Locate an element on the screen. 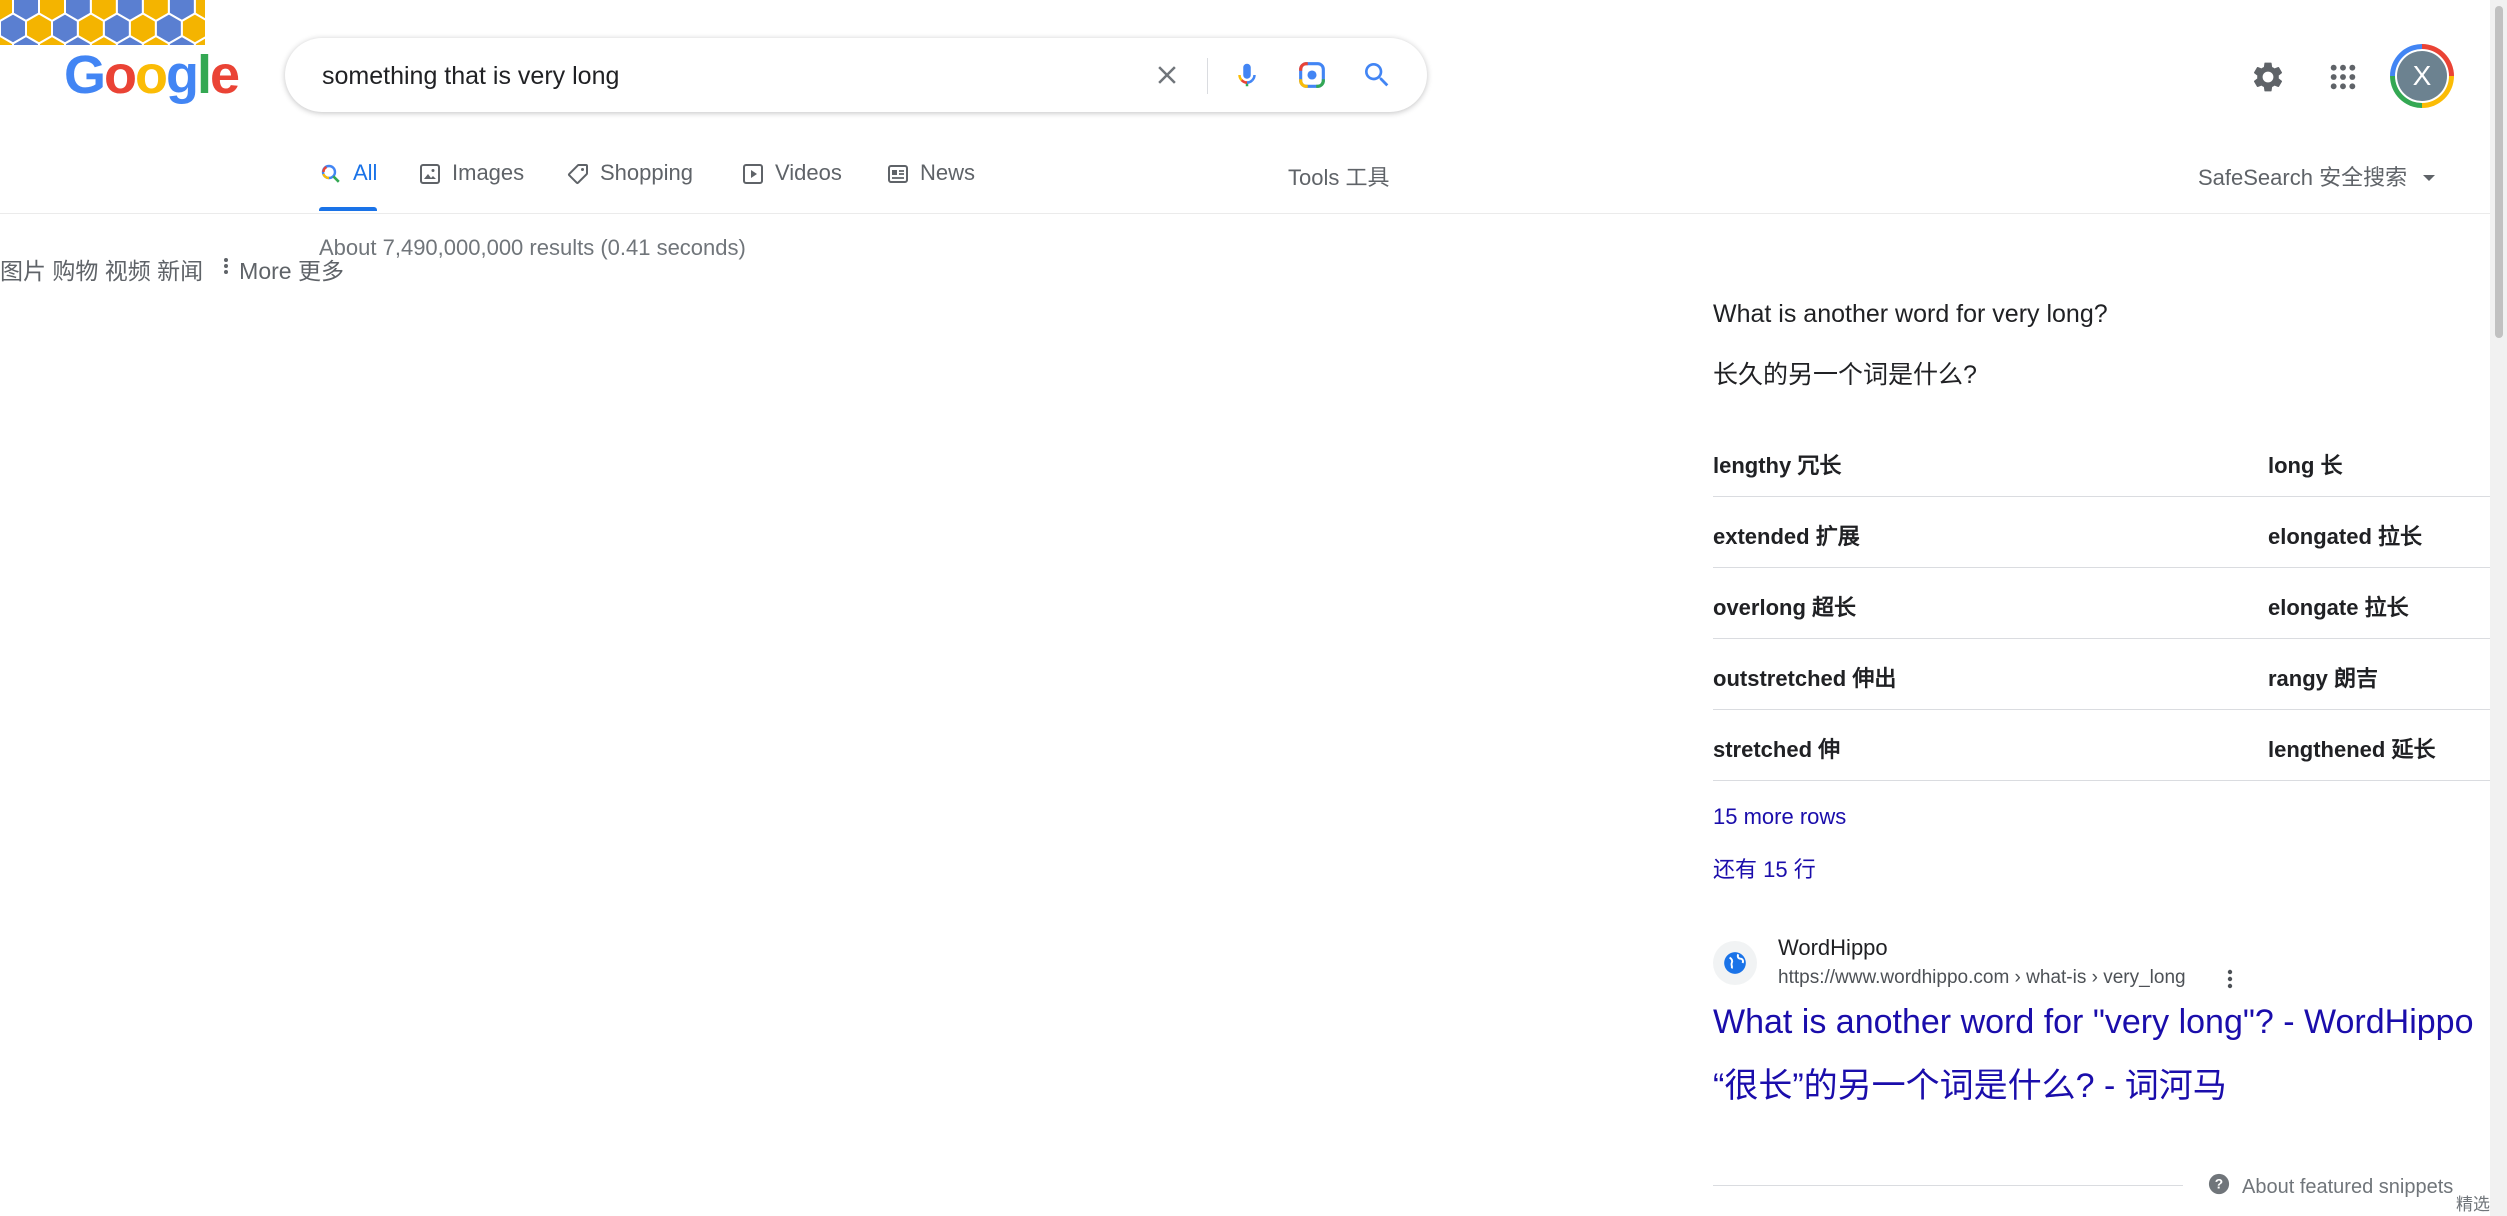 This screenshot has height=1216, width=2507. table-row: overlong 超长 elongate 拉长 is located at coordinates (2104, 603).